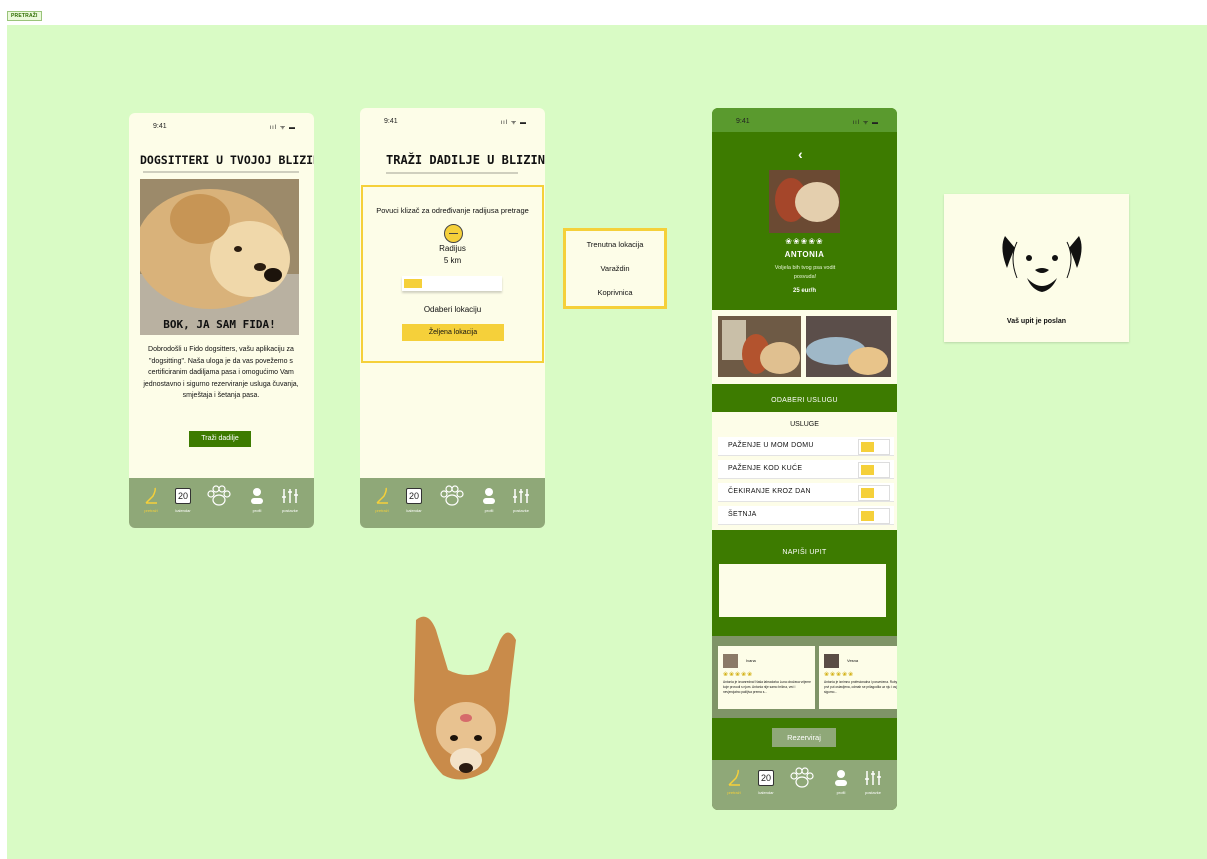  What do you see at coordinates (804, 291) in the screenshot?
I see `sitter-price: 25 eur/h` at bounding box center [804, 291].